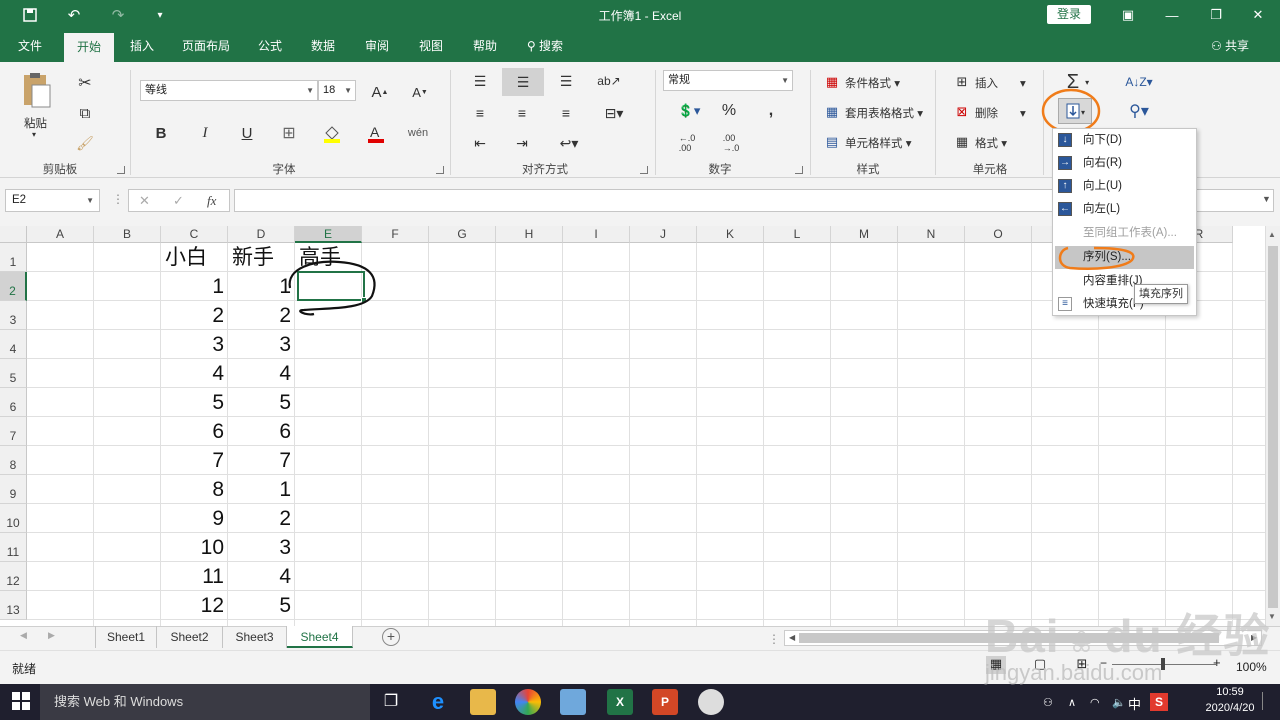  I want to click on row-header-8: 8, so click(13, 460).